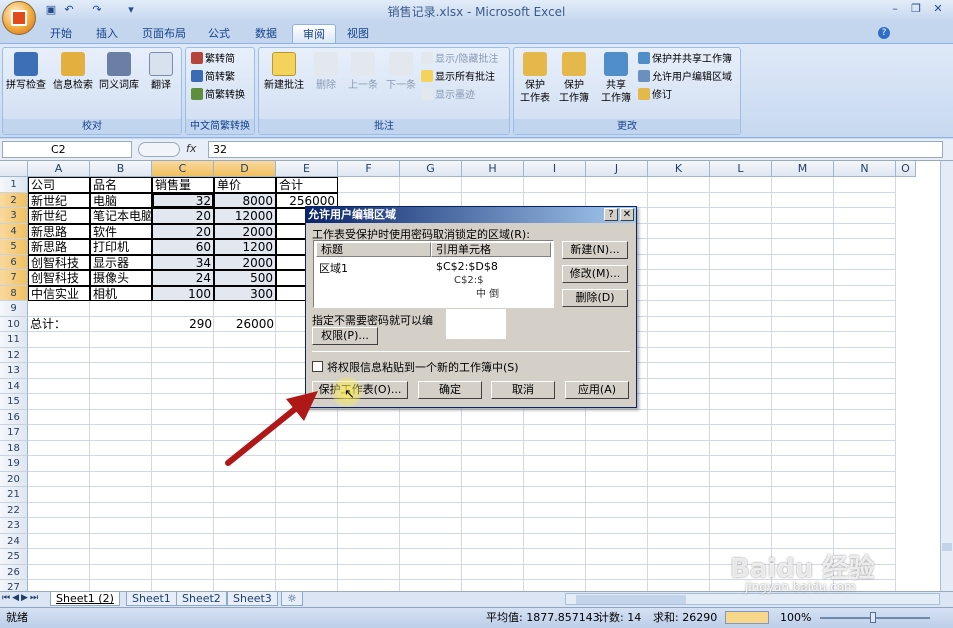 The image size is (953, 628). Describe the element at coordinates (14, 278) in the screenshot. I see `row-header: 7` at that location.